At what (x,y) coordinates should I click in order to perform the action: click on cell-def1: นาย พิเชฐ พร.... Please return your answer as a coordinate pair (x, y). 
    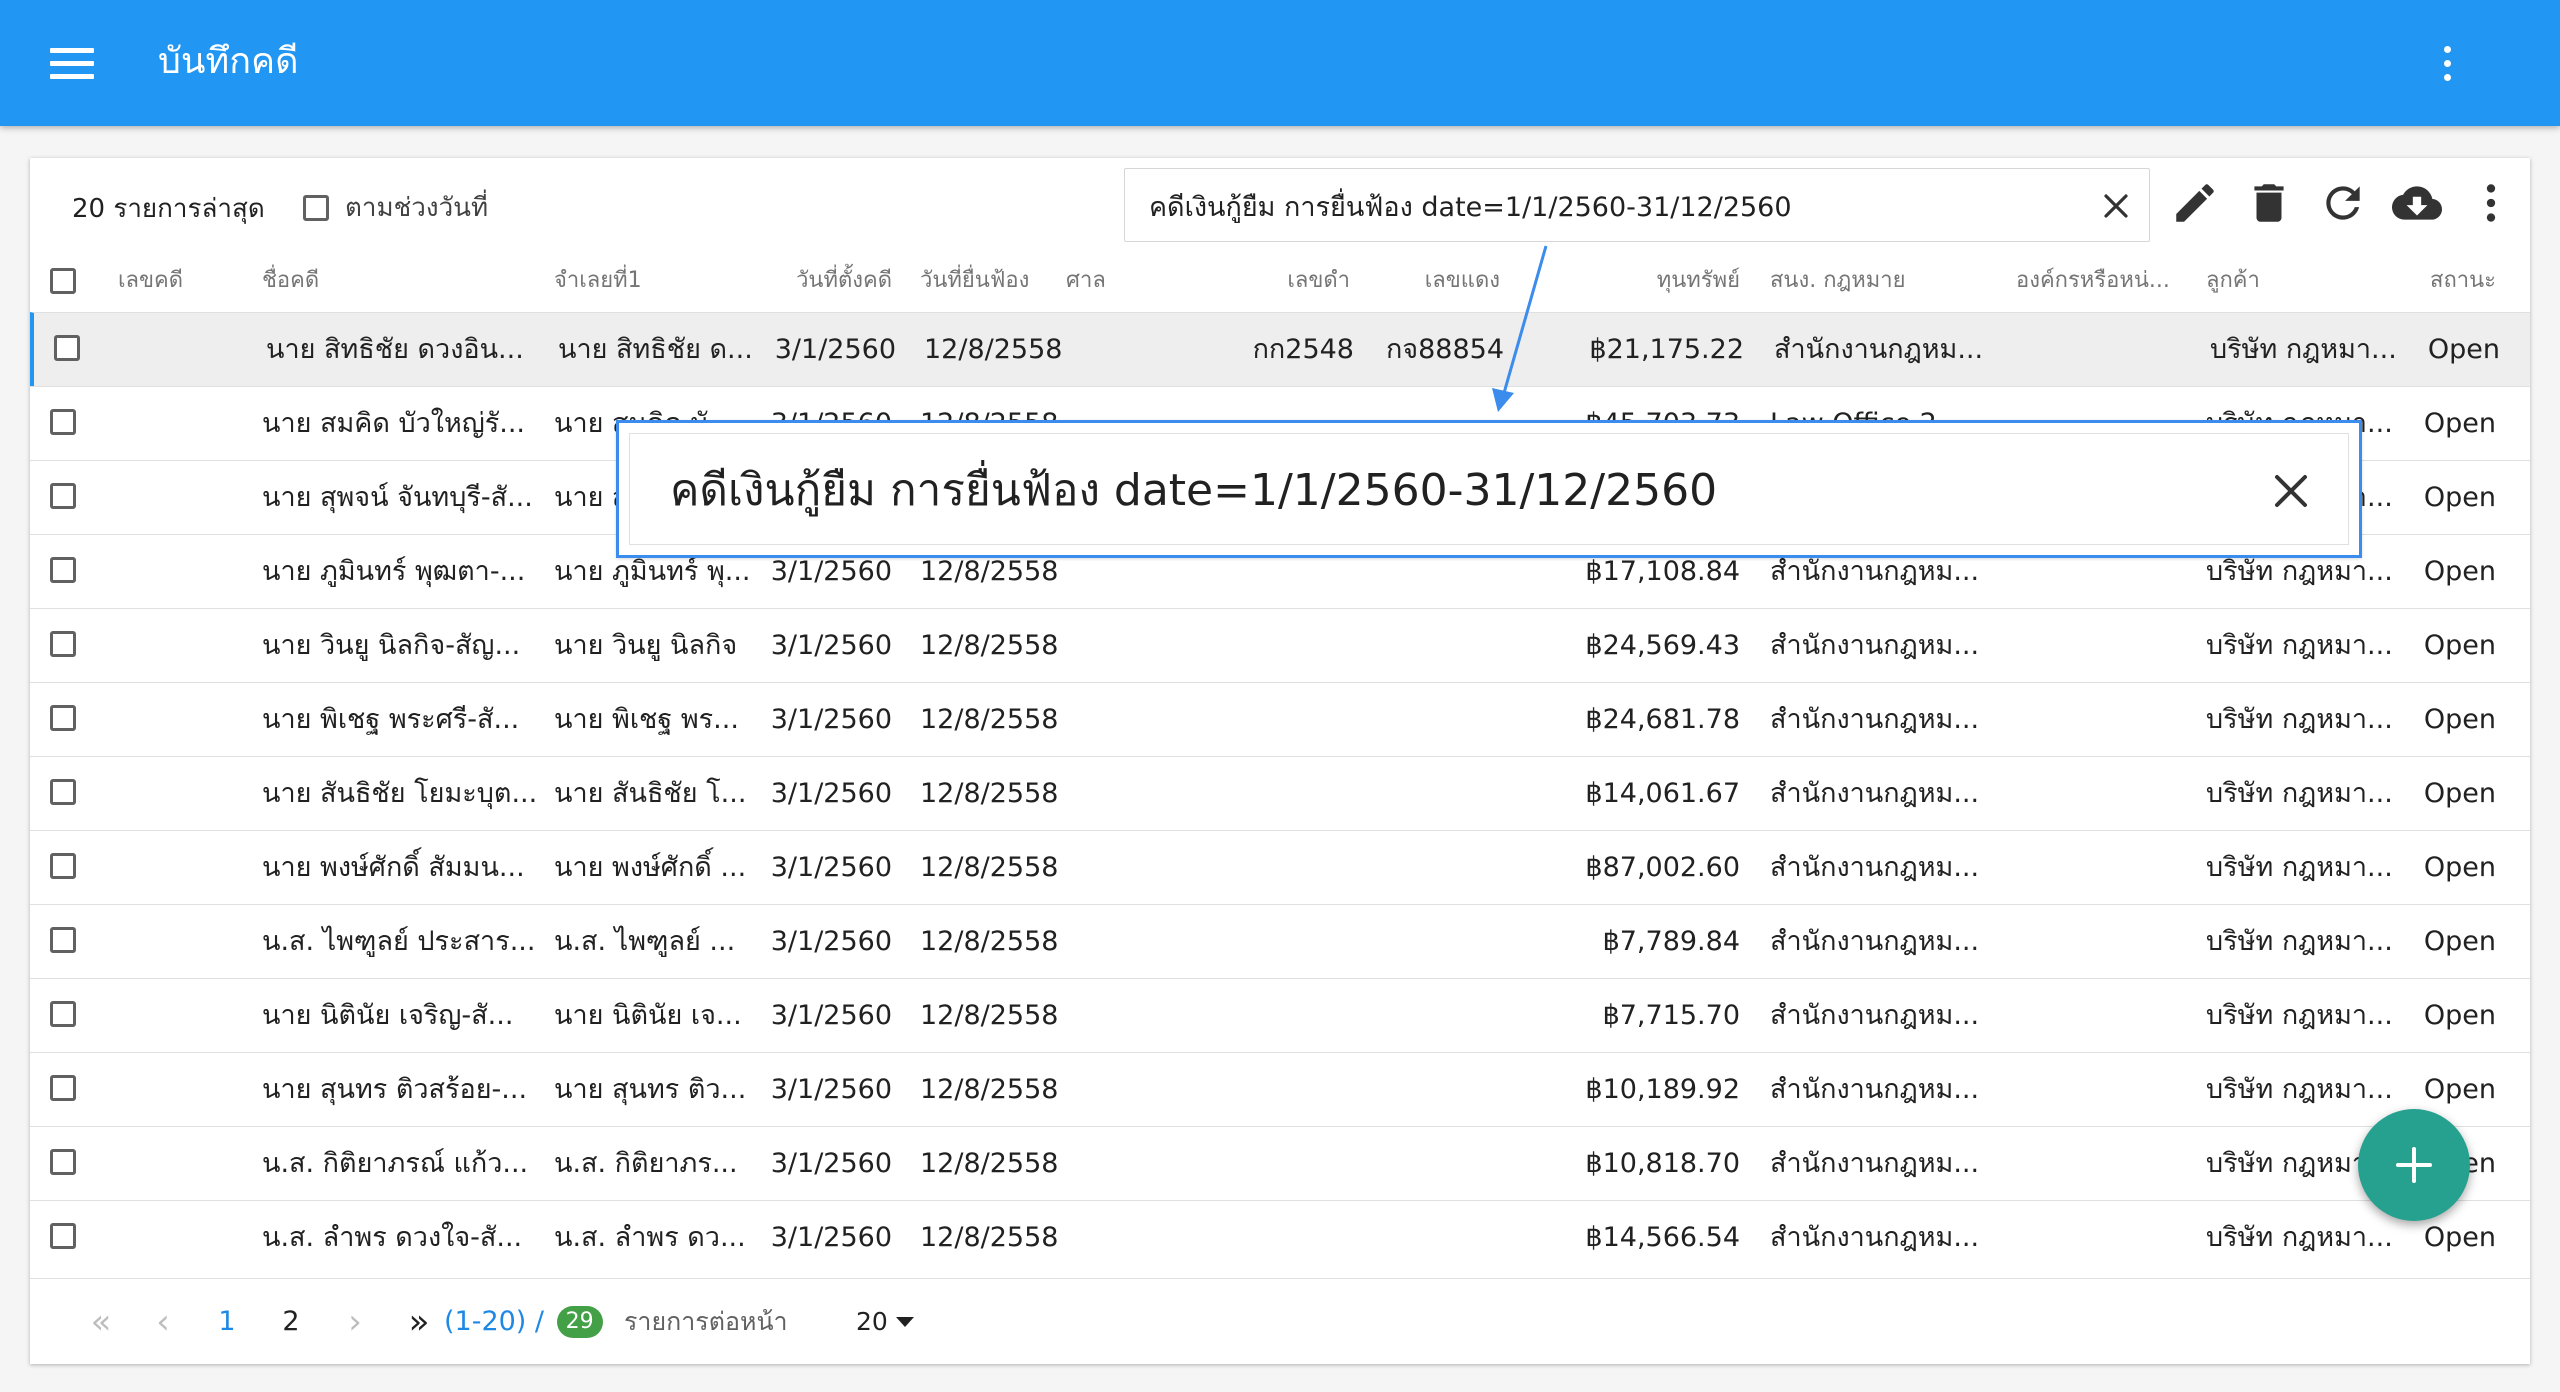
    Looking at the image, I should click on (646, 719).